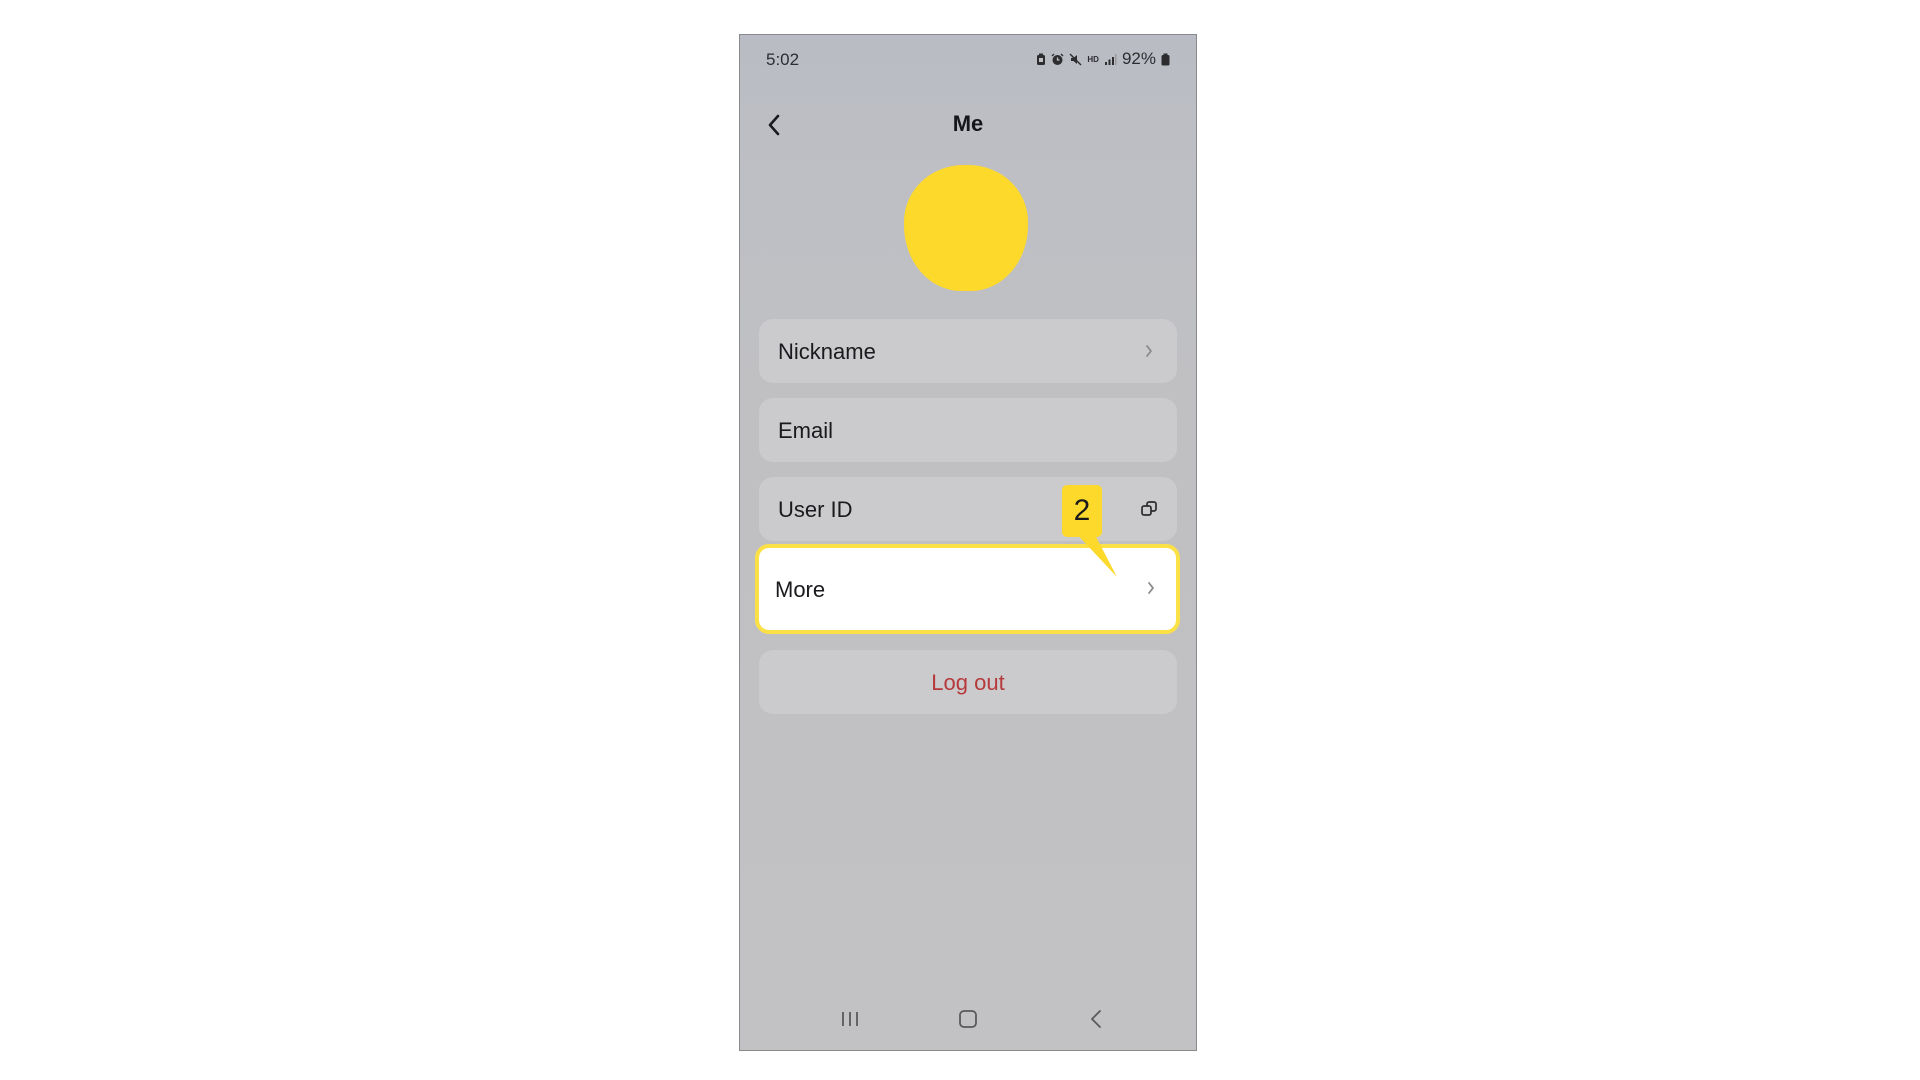  What do you see at coordinates (967, 589) in the screenshot?
I see `more-row: More` at bounding box center [967, 589].